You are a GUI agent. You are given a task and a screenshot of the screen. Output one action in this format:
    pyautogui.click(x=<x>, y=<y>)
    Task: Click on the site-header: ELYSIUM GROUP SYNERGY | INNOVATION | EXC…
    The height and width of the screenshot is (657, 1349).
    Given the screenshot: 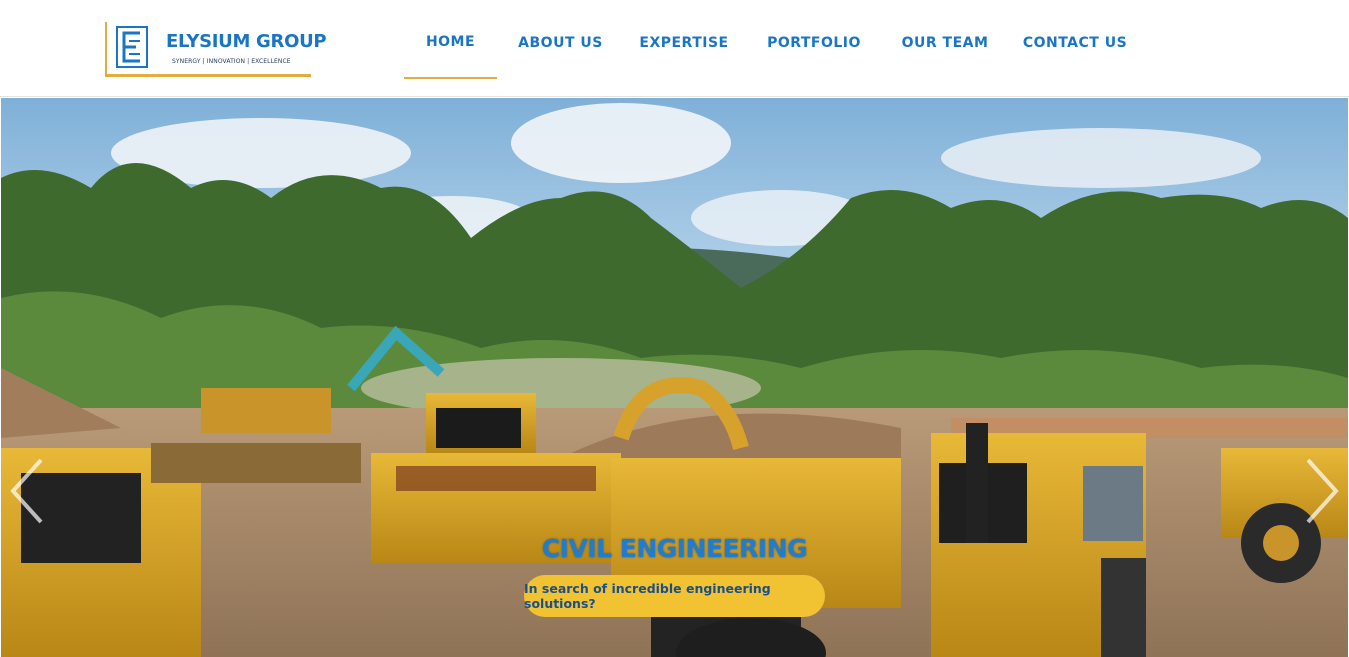 What is the action you would take?
    pyautogui.click(x=674, y=48)
    